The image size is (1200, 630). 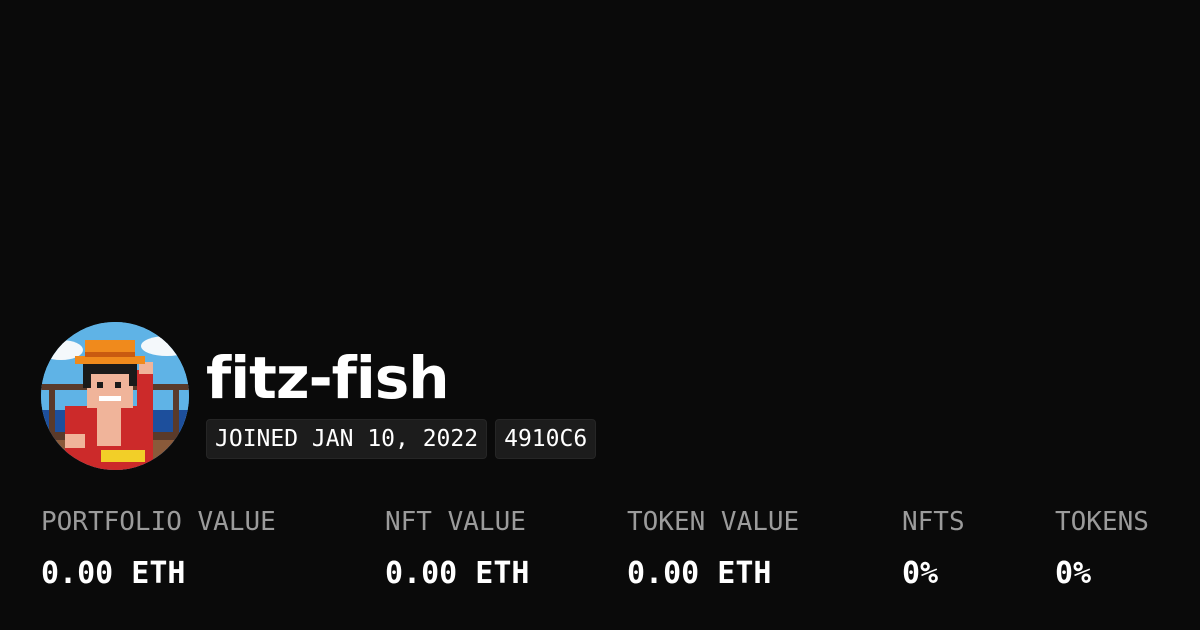 I want to click on stat-label: NFTS, so click(x=933, y=522).